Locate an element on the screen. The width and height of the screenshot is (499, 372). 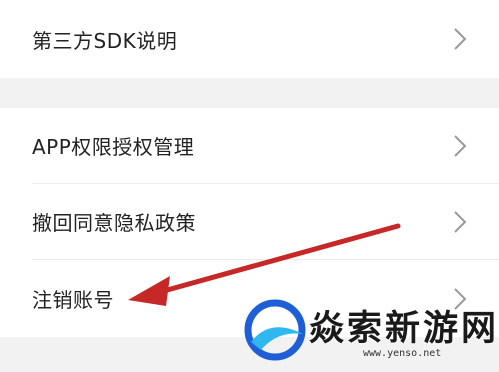
sdk-info-label: 第三方SDK说明 is located at coordinates (105, 40).